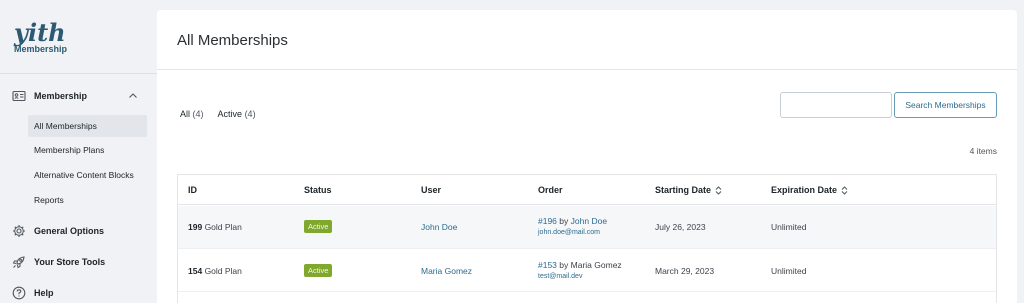  Describe the element at coordinates (39, 32) in the screenshot. I see `svg-text: yith` at that location.